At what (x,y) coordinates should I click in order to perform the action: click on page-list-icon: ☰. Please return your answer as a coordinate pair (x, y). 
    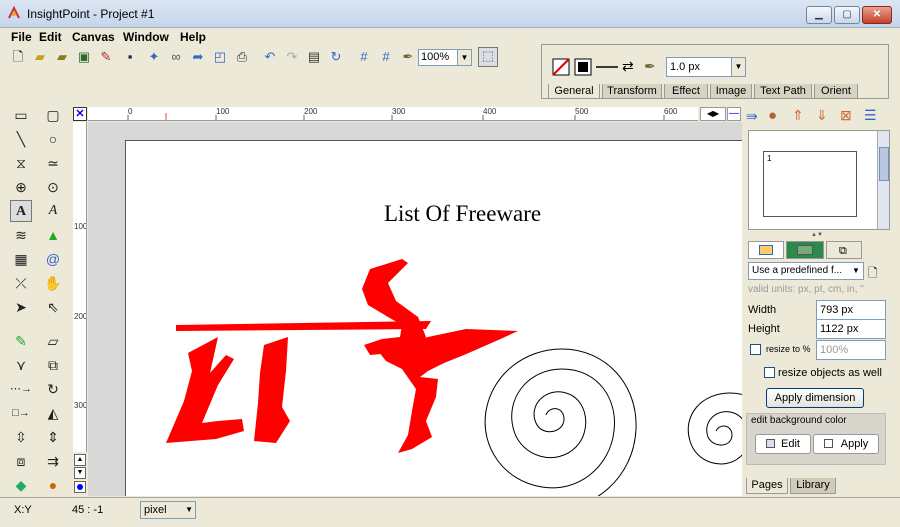
    Looking at the image, I should click on (870, 115).